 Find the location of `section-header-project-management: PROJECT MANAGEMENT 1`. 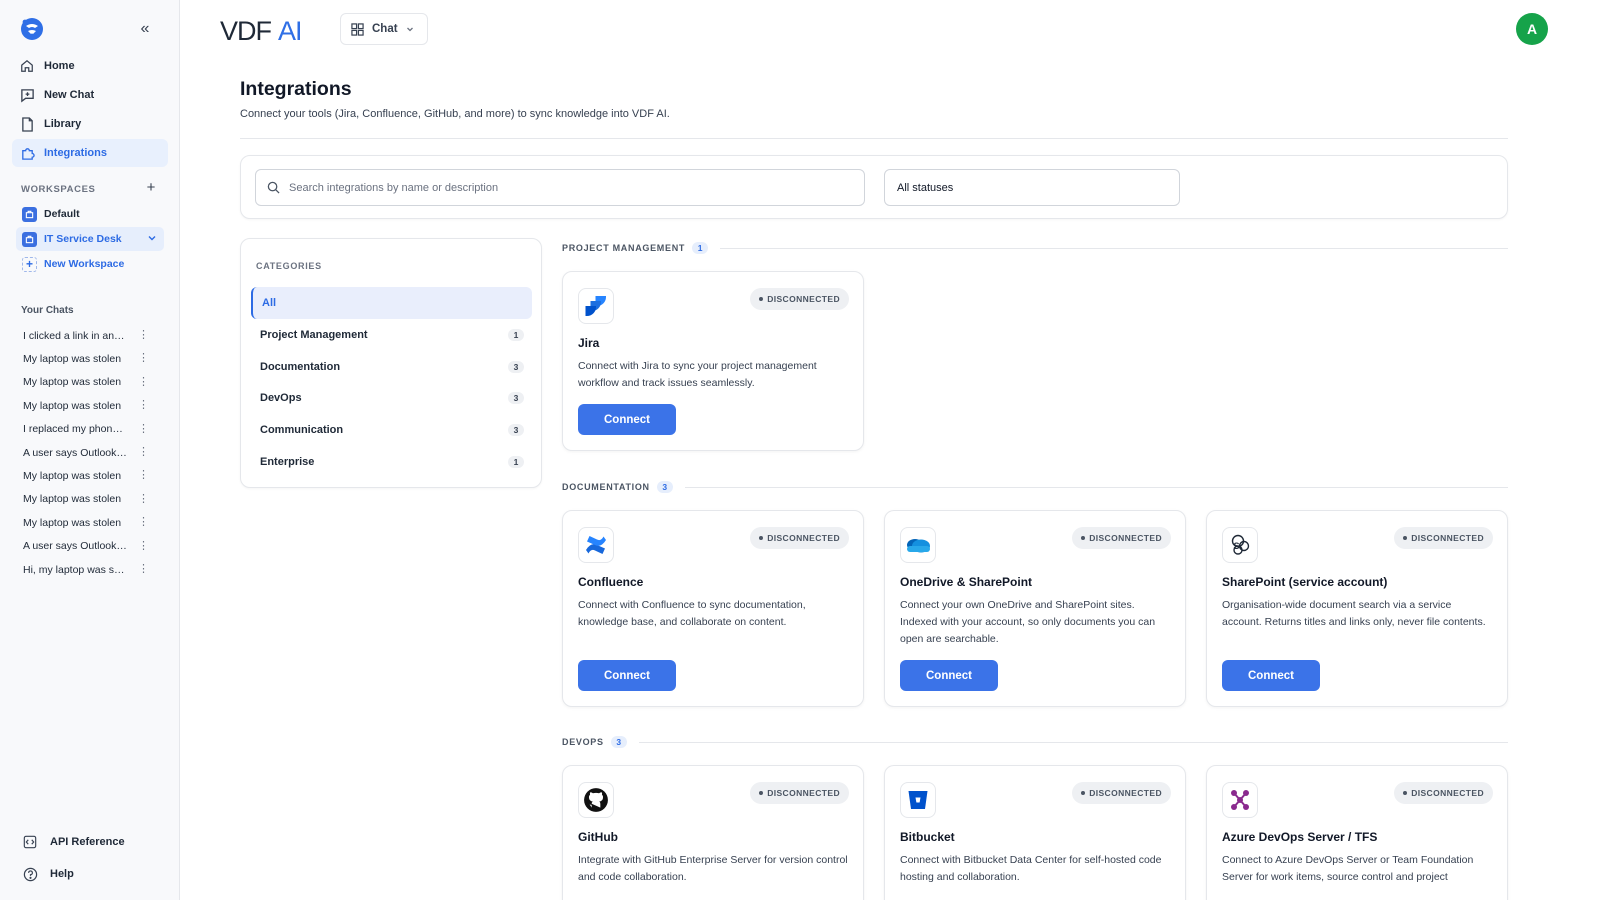

section-header-project-management: PROJECT MANAGEMENT 1 is located at coordinates (1035, 248).